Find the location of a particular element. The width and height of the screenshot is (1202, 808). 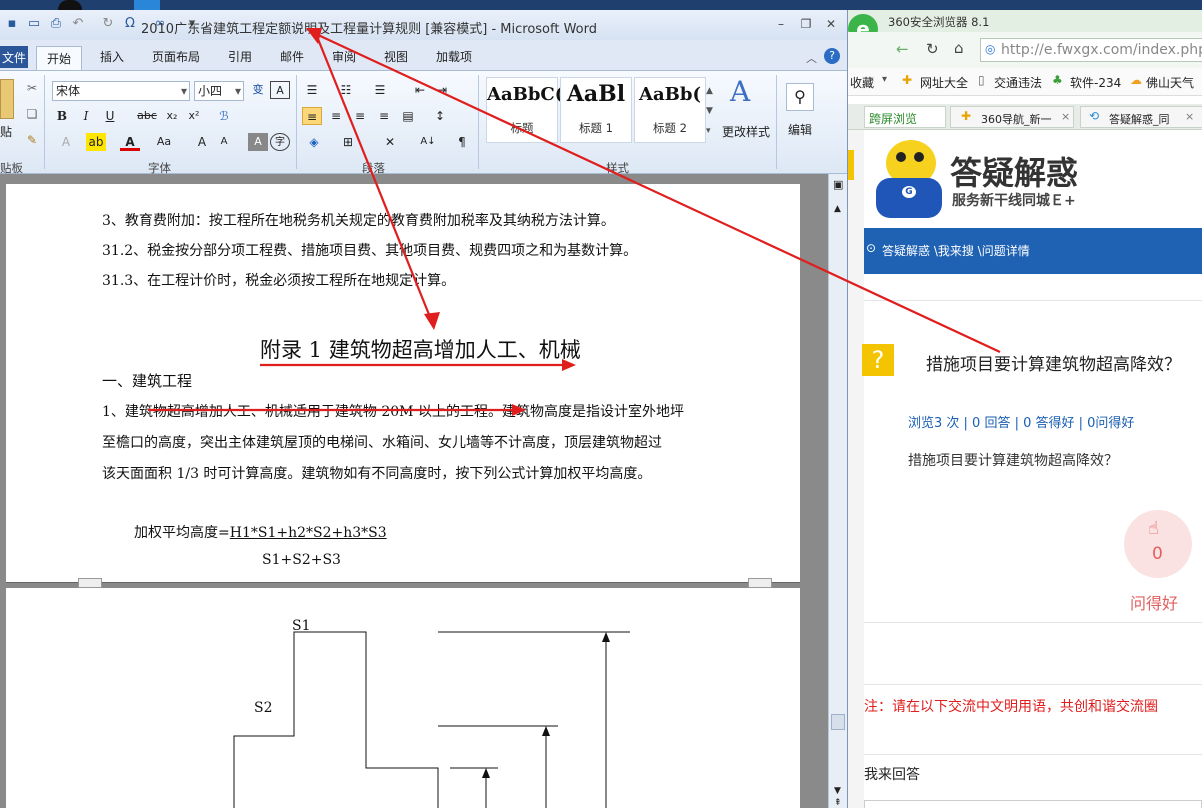

tab-references: 引用 is located at coordinates (240, 56).